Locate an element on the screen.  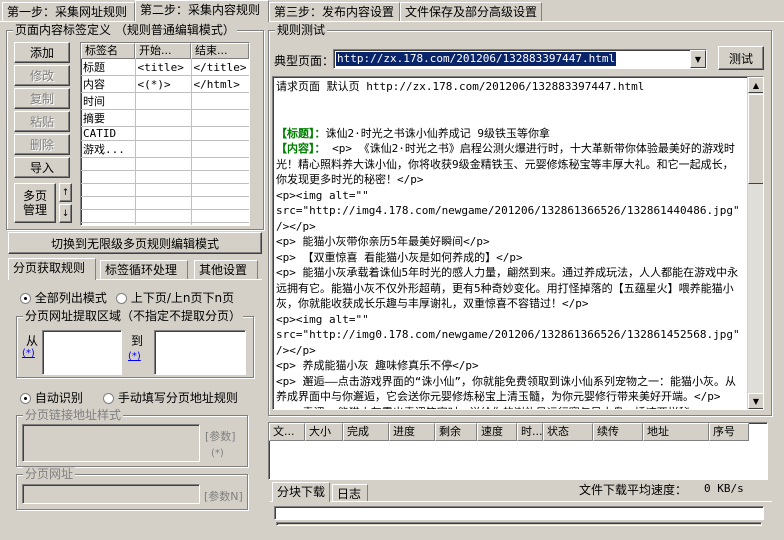
add-button: 添加 is located at coordinates (42, 52).